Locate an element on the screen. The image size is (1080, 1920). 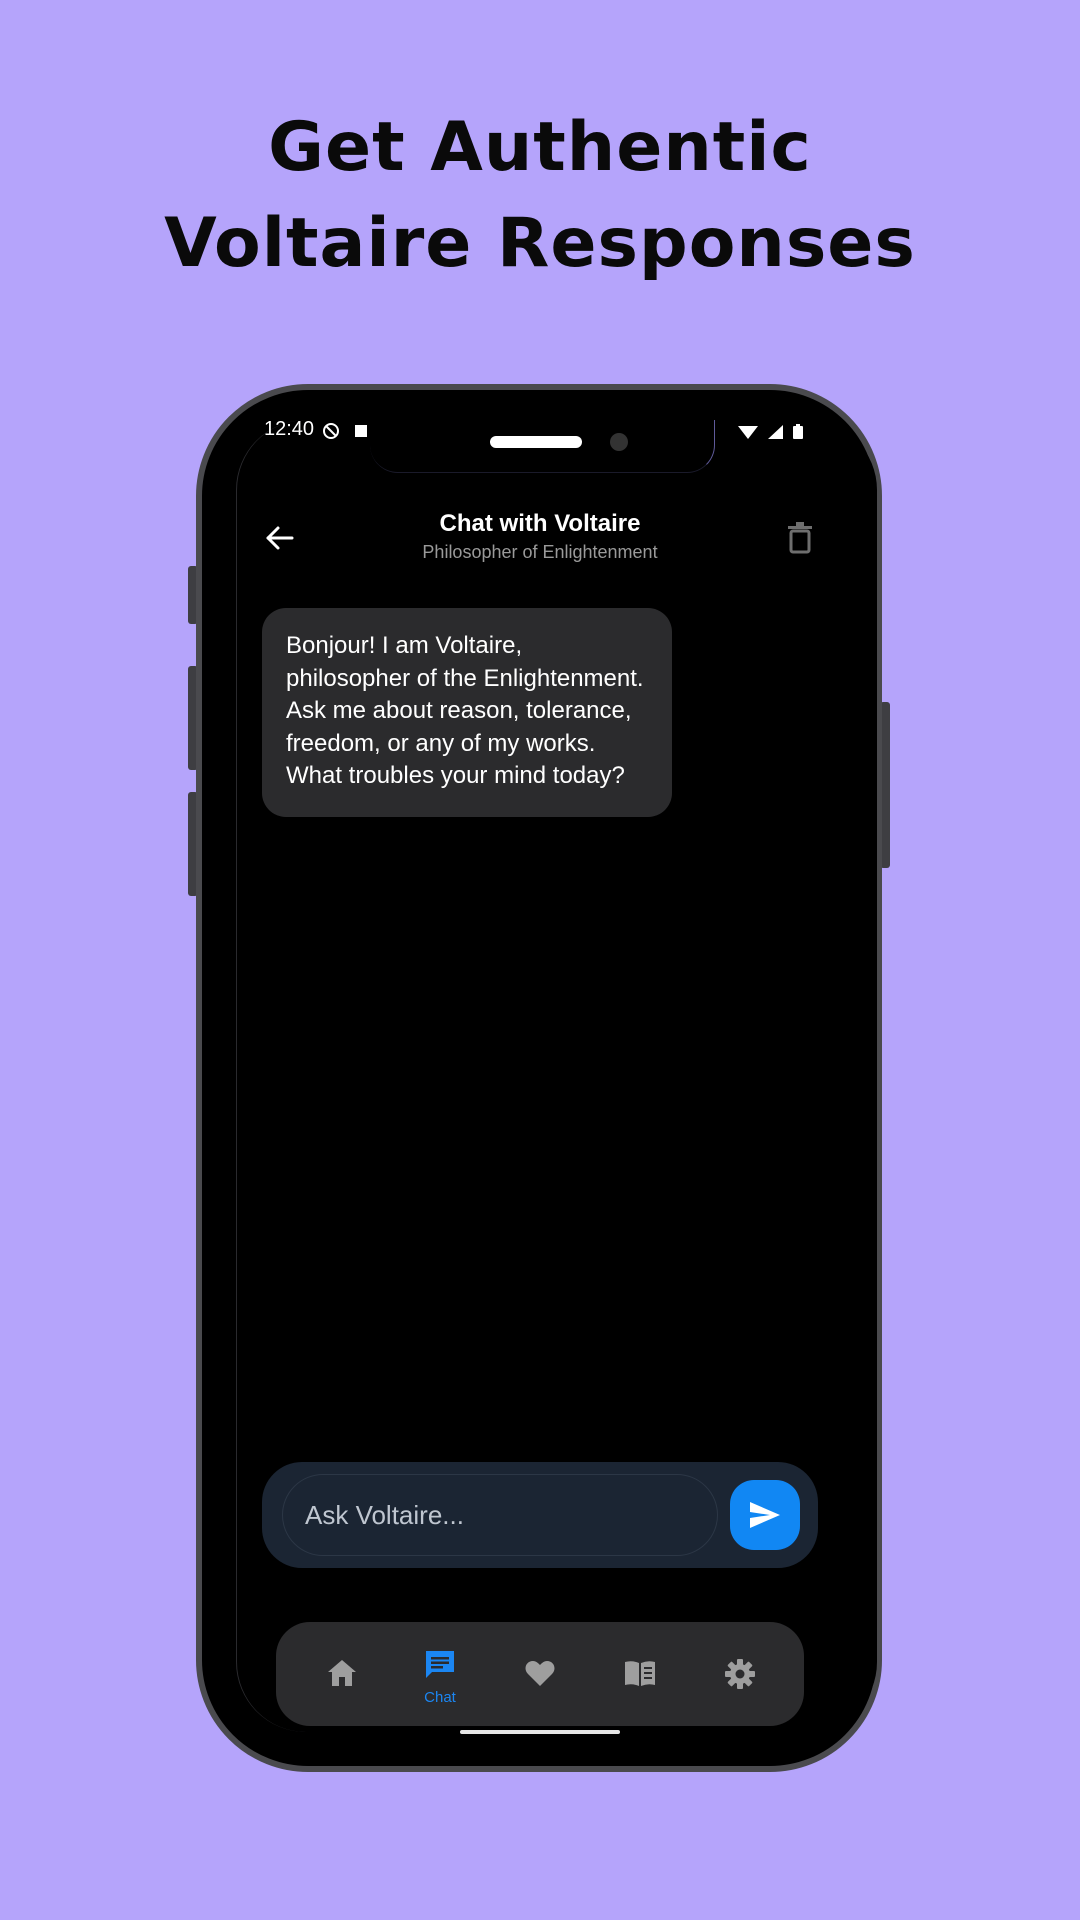
send-icon is located at coordinates (765, 1515).